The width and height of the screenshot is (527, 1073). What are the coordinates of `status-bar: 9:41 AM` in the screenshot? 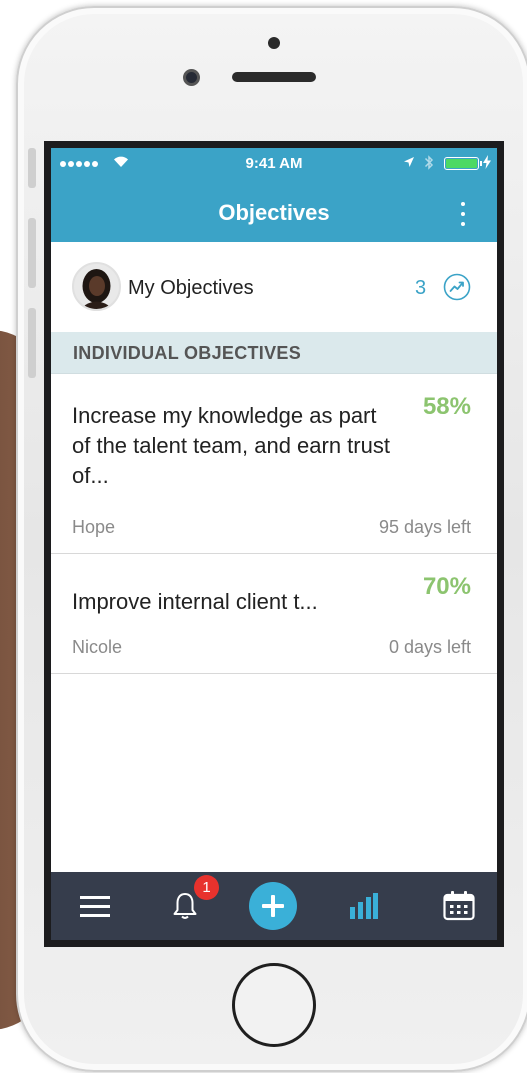 It's located at (274, 163).